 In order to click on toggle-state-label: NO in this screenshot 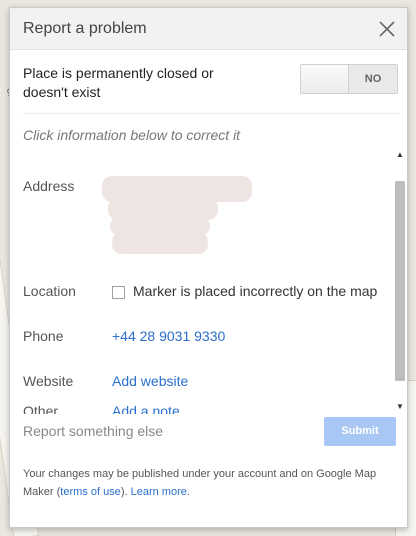, I will do `click(373, 79)`.